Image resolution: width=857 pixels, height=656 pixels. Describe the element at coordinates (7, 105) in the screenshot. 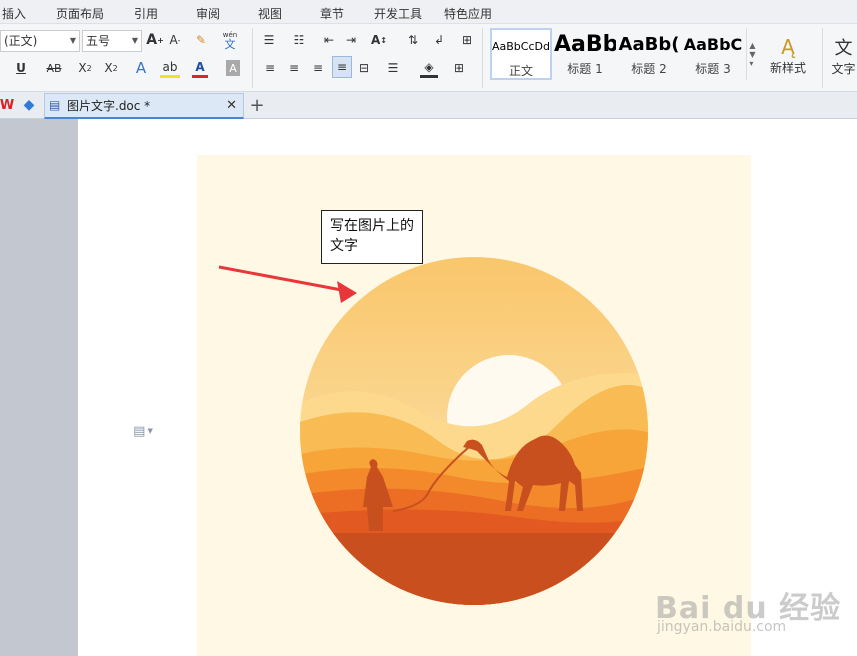

I see `wps-logo-icon: W` at that location.